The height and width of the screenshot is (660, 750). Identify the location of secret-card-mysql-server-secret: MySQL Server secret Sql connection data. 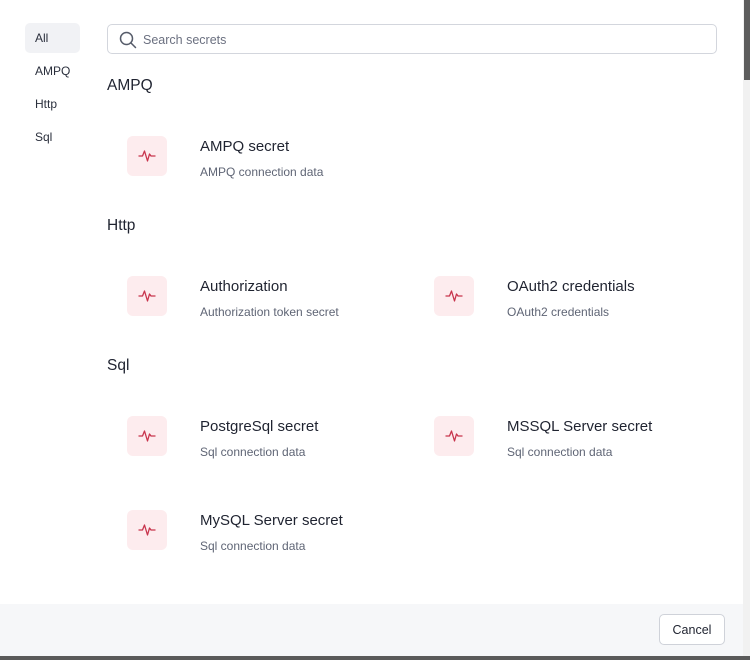
(252, 540).